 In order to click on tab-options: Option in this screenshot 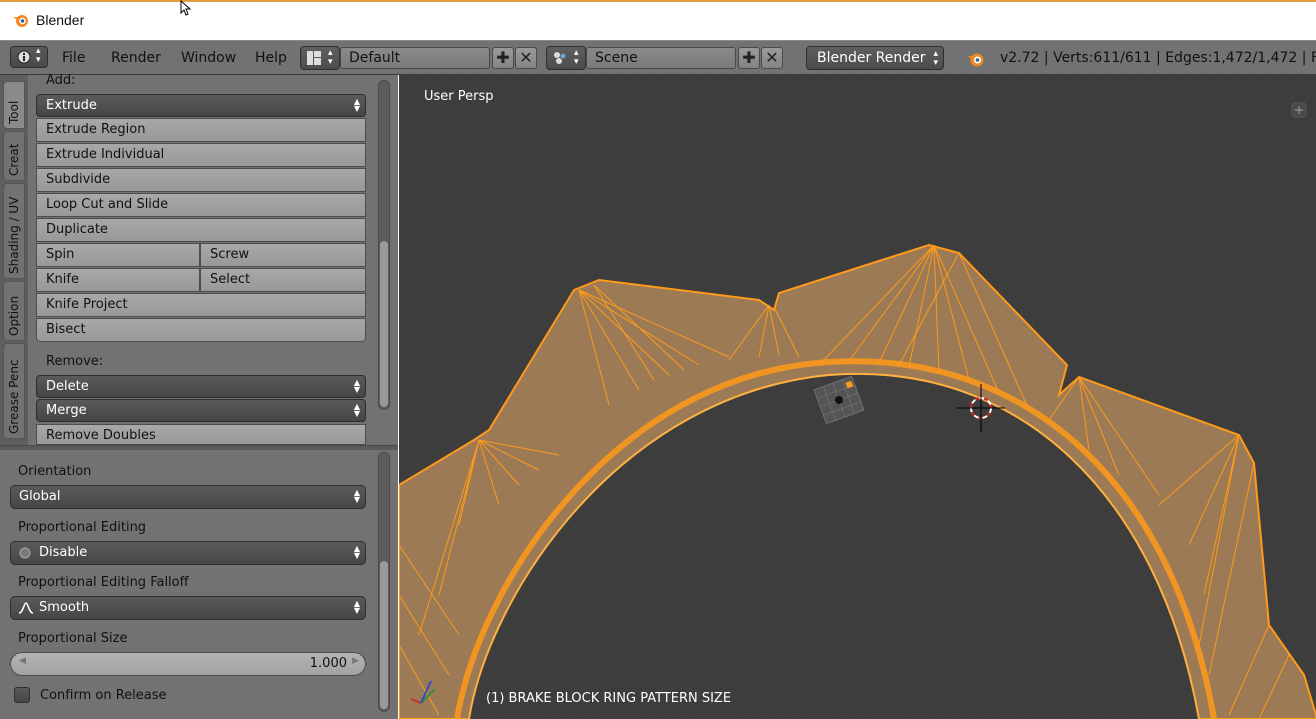, I will do `click(14, 311)`.